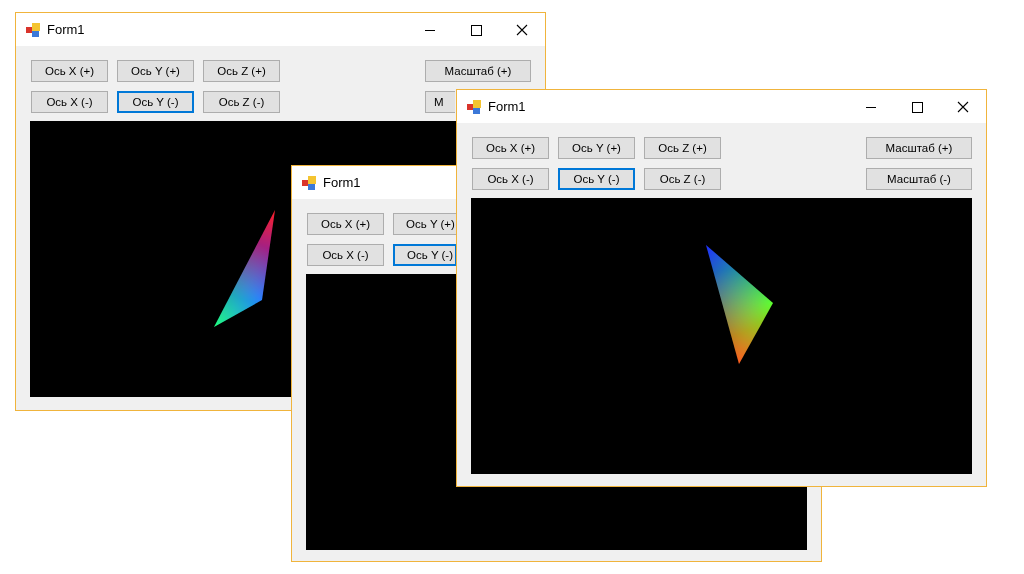 The height and width of the screenshot is (574, 1024). Describe the element at coordinates (919, 179) in the screenshot. I see `scale-button: Масштаб (-)` at that location.